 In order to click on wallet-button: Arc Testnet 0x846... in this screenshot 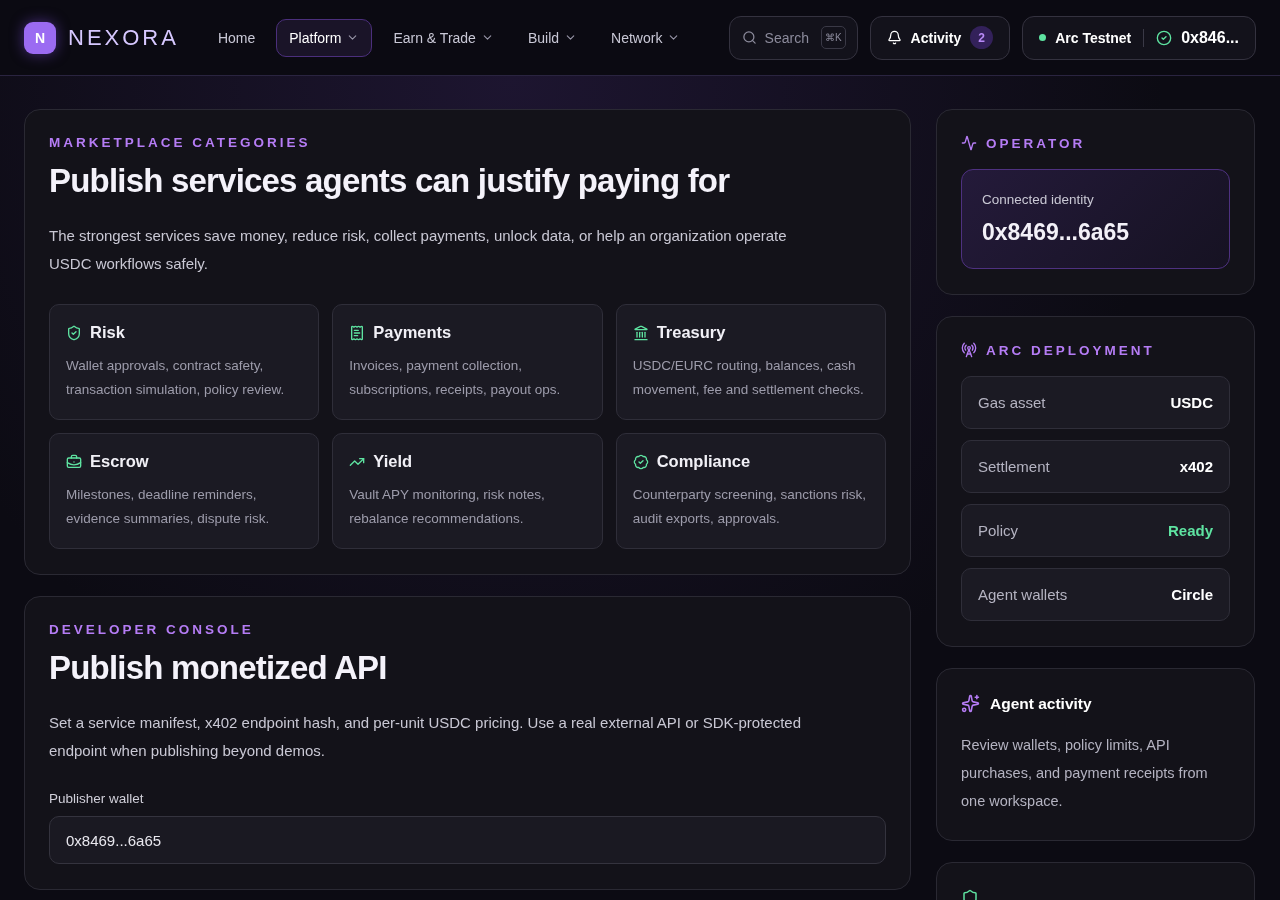, I will do `click(1139, 37)`.